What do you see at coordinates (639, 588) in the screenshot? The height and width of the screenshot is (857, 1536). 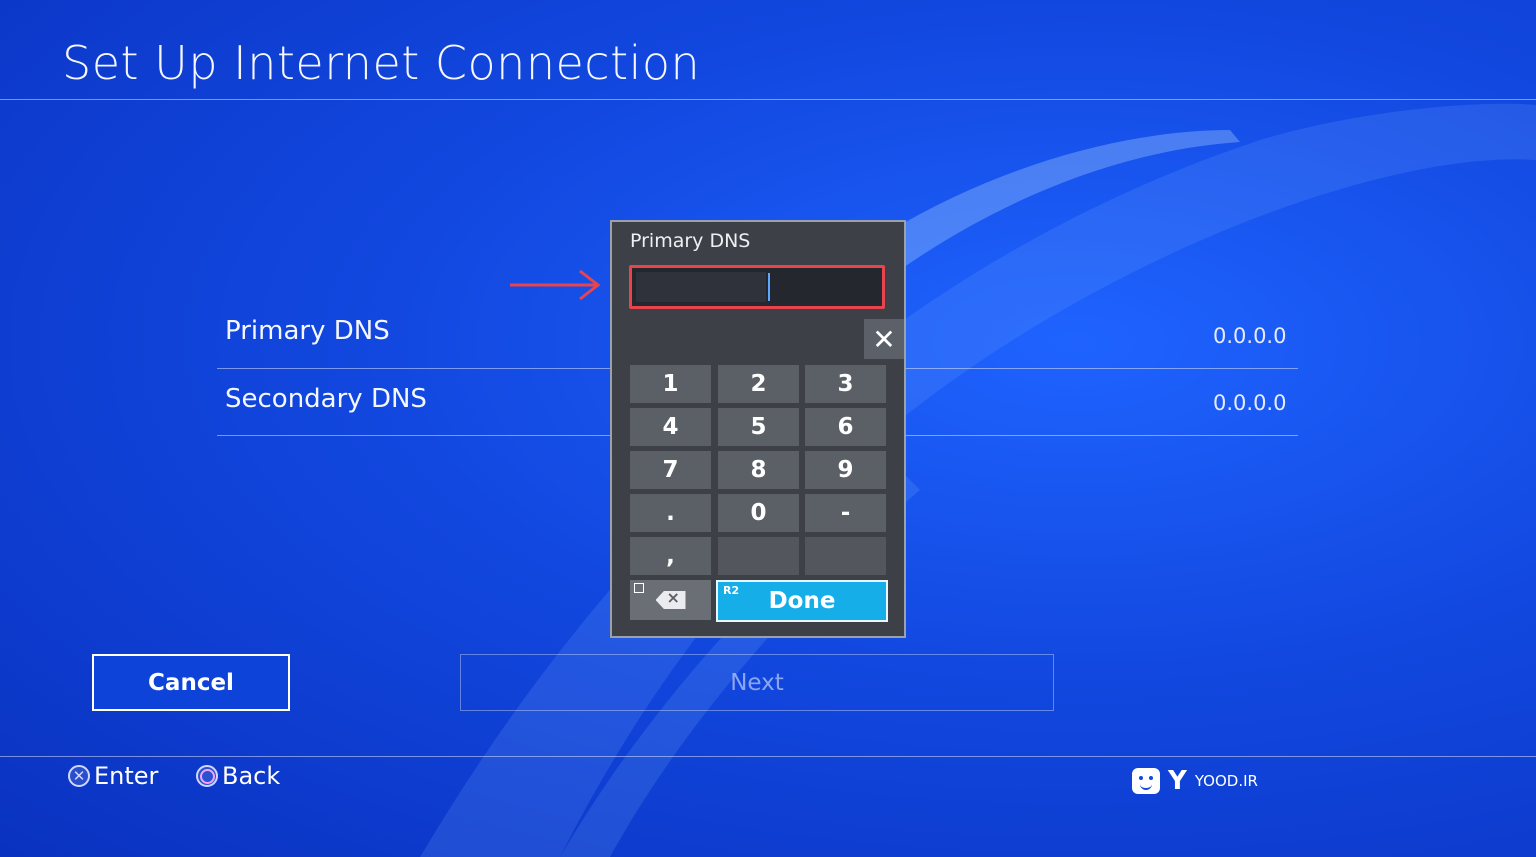 I see `square-button-icon` at bounding box center [639, 588].